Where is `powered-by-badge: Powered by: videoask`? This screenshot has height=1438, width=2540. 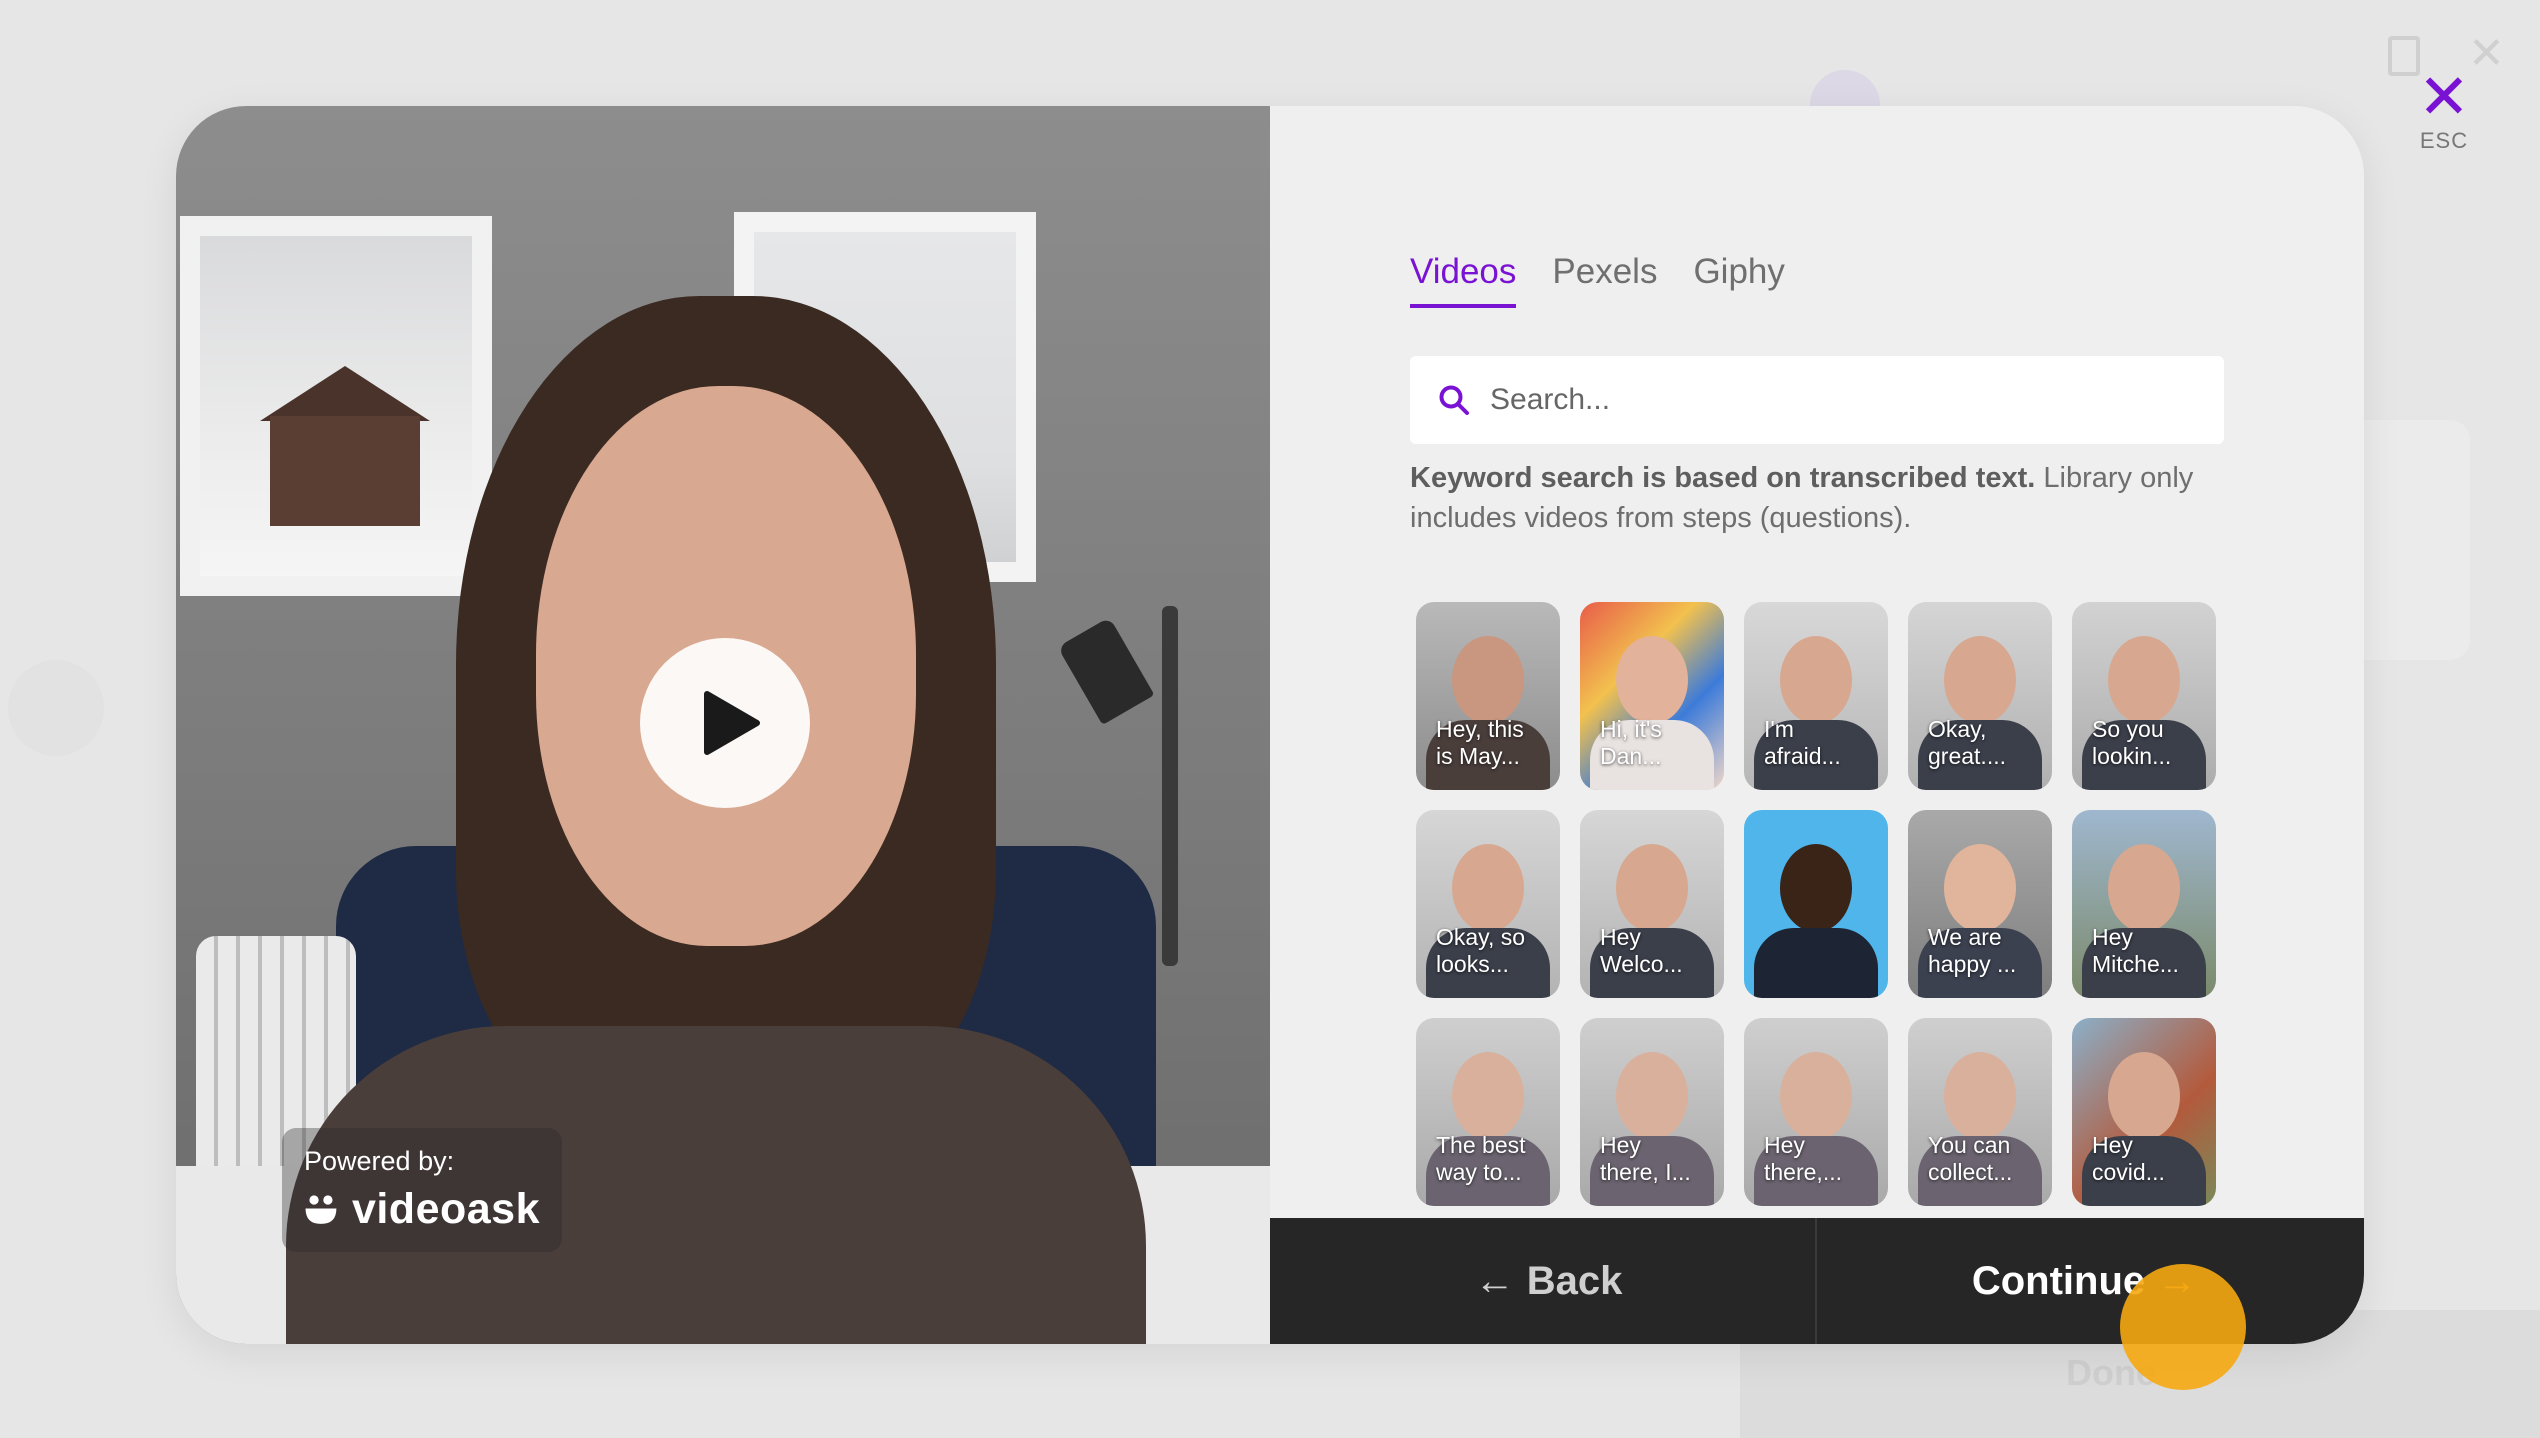
powered-by-badge: Powered by: videoask is located at coordinates (422, 1190).